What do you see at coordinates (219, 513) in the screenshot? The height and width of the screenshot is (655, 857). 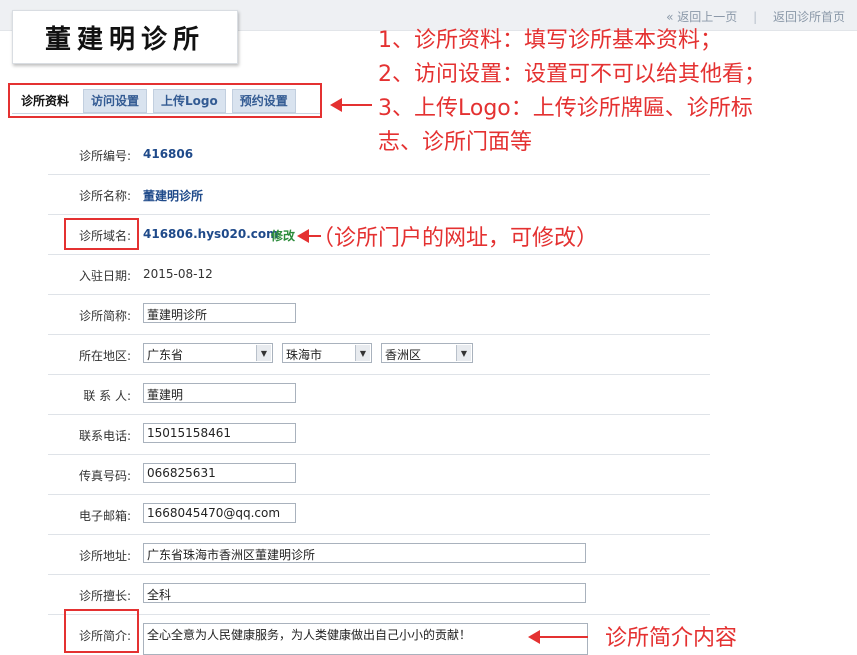 I see `email-input: 1668045470@qq.com` at bounding box center [219, 513].